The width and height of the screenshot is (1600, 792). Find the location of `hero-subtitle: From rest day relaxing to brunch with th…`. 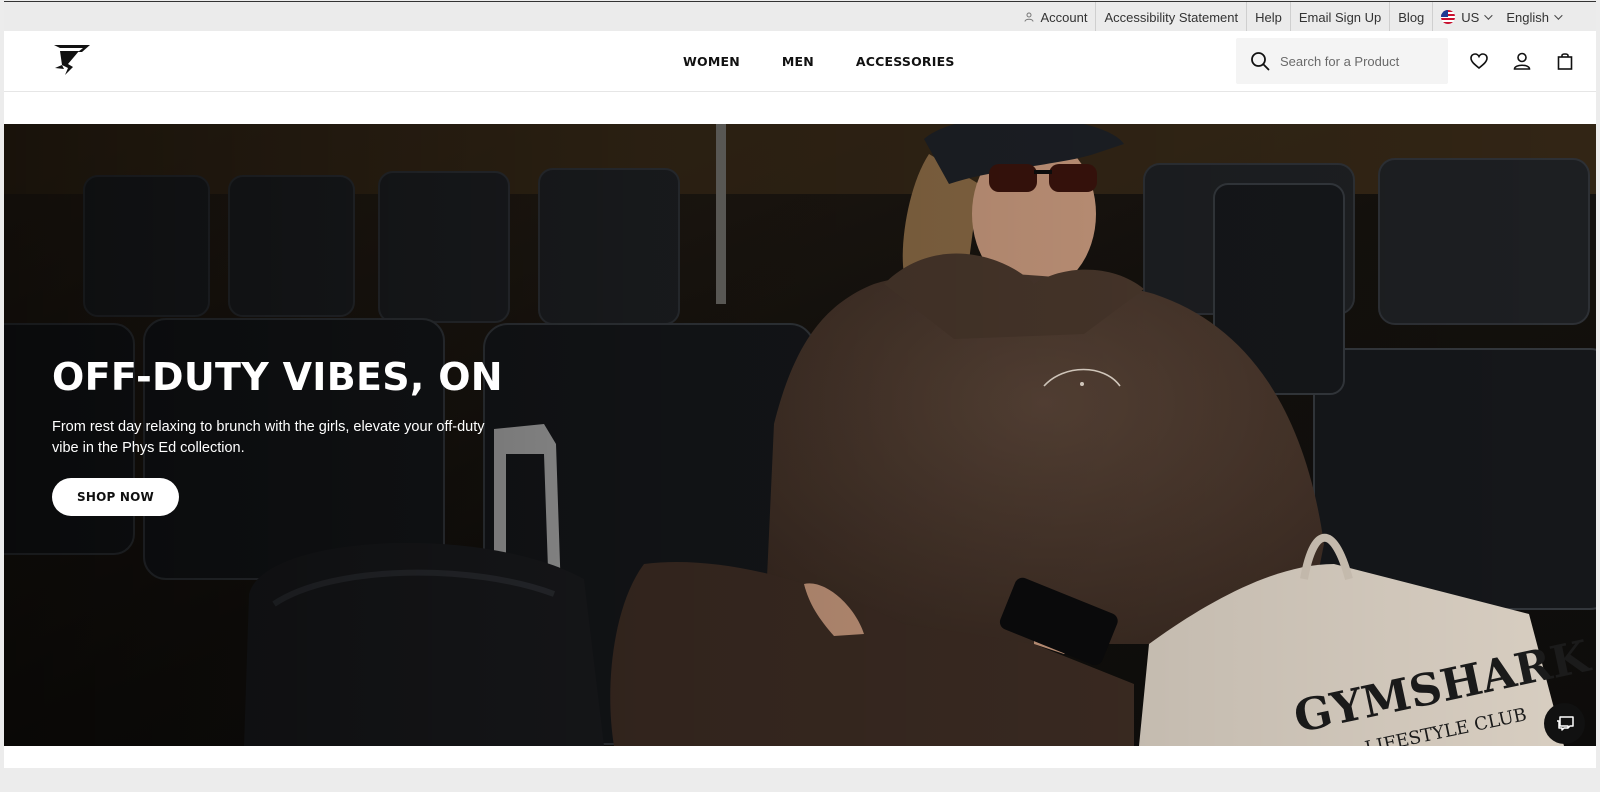

hero-subtitle: From rest day relaxing to brunch with th… is located at coordinates (268, 437).